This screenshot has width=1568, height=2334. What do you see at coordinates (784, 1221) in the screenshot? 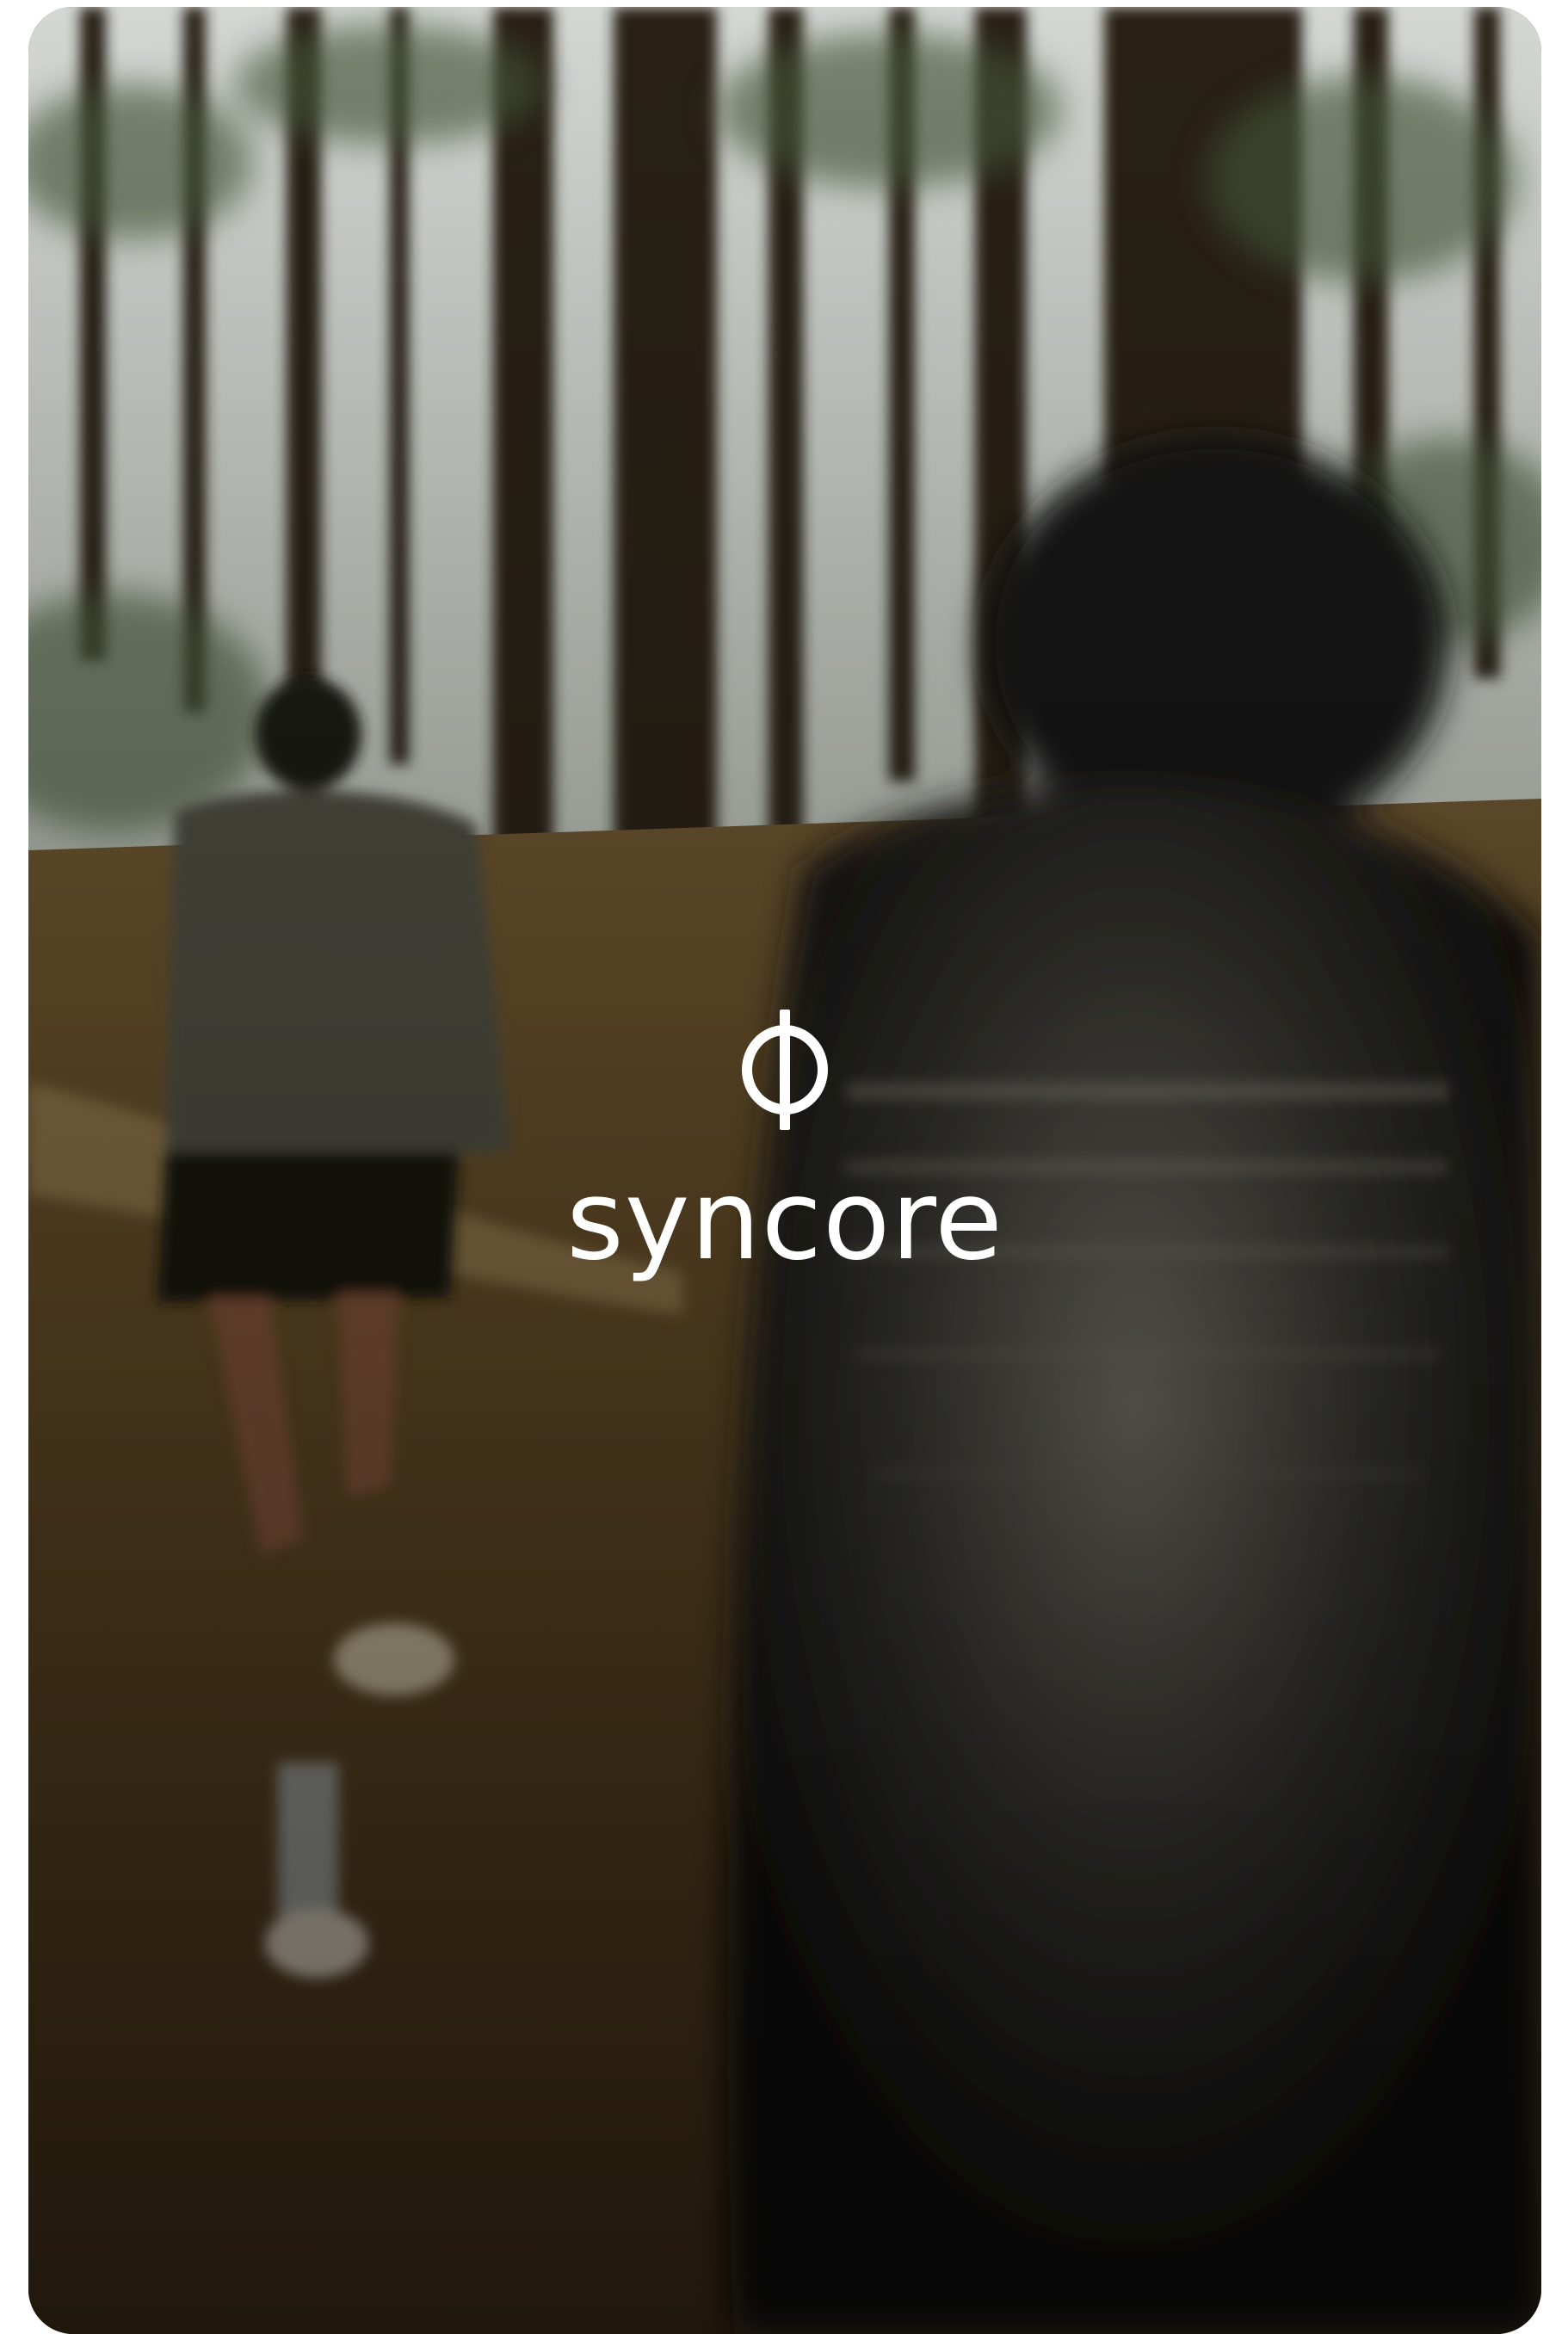
I see `brand-name: syncore` at bounding box center [784, 1221].